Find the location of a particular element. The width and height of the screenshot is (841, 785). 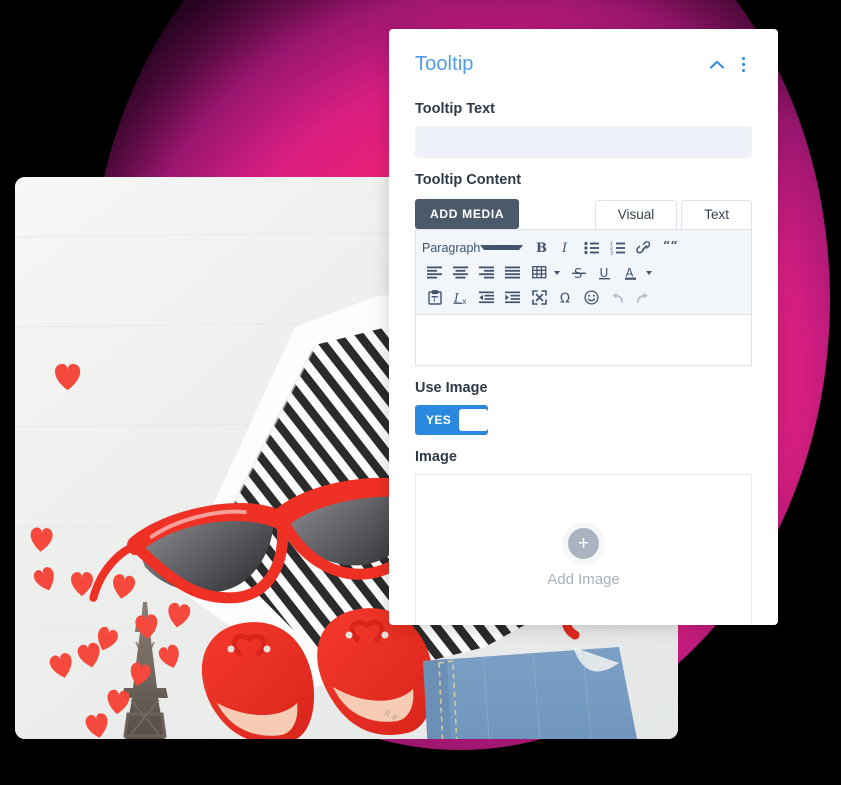

outdent-icon is located at coordinates (487, 298).